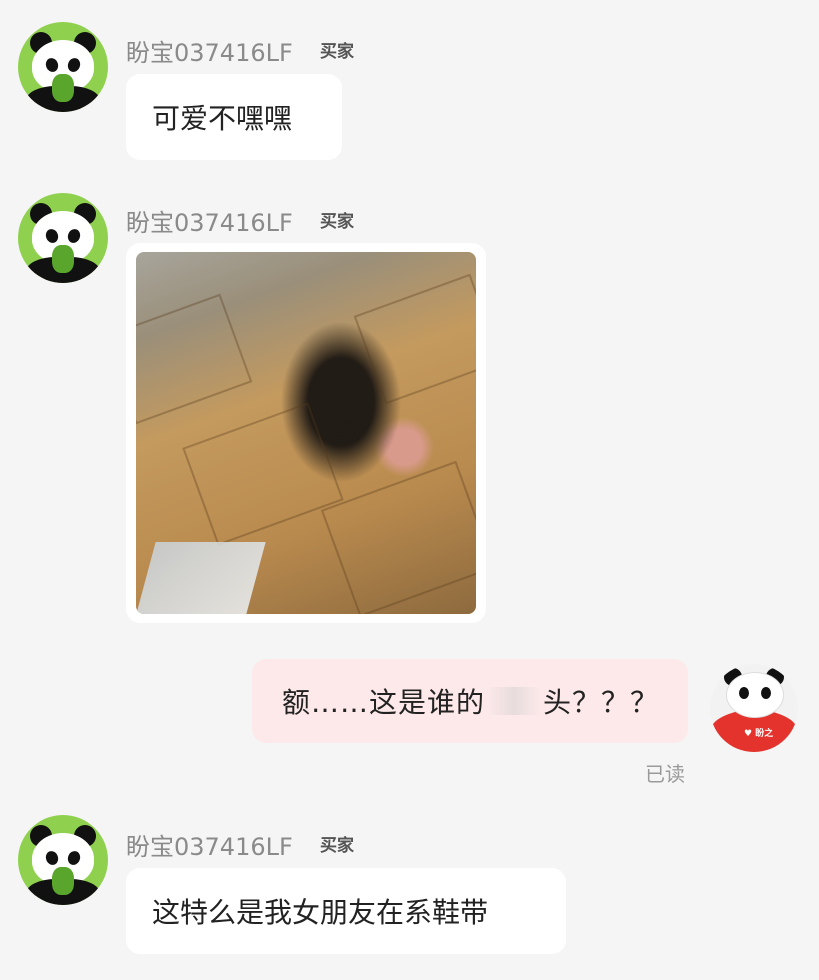 The width and height of the screenshot is (819, 980). What do you see at coordinates (384, 702) in the screenshot?
I see `sent-message-text-start: 额……这是谁的` at bounding box center [384, 702].